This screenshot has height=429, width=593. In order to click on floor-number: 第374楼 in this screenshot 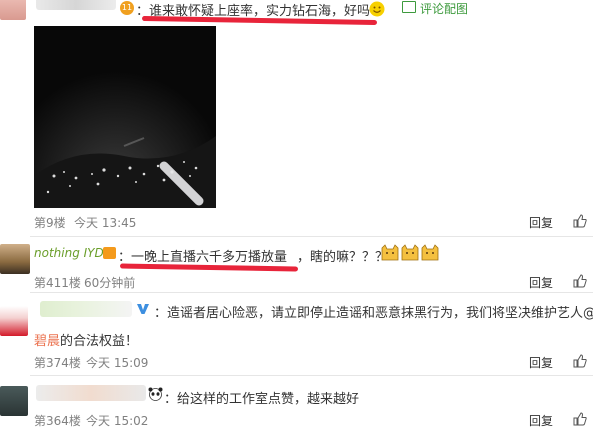, I will do `click(57, 363)`.